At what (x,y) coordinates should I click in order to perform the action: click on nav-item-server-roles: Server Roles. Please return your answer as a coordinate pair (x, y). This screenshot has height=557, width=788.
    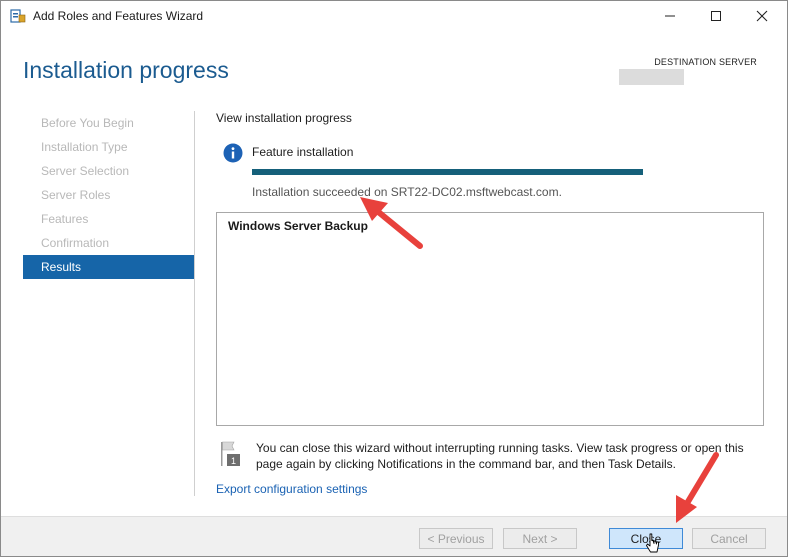
    Looking at the image, I should click on (76, 195).